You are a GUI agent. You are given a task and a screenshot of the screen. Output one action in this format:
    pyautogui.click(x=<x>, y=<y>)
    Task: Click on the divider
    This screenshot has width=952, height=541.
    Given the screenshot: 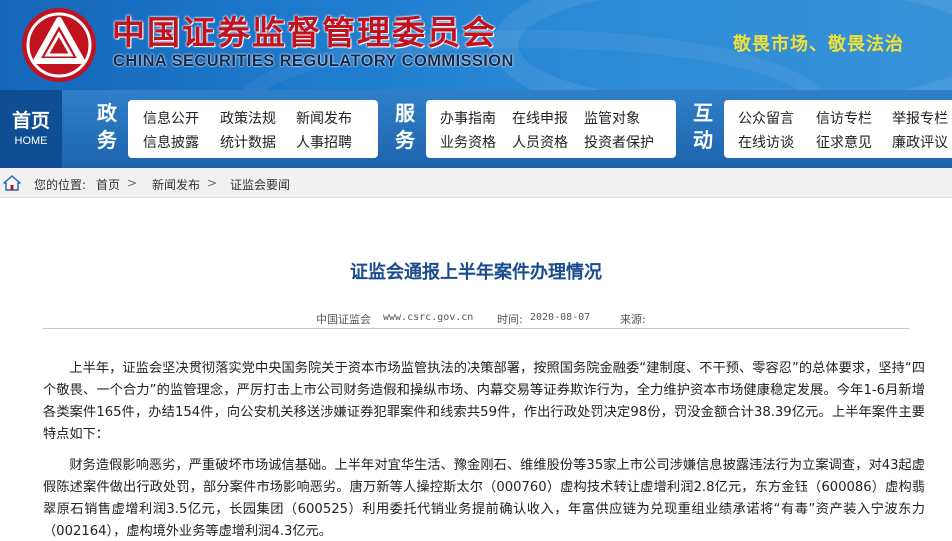 What is the action you would take?
    pyautogui.click(x=476, y=328)
    